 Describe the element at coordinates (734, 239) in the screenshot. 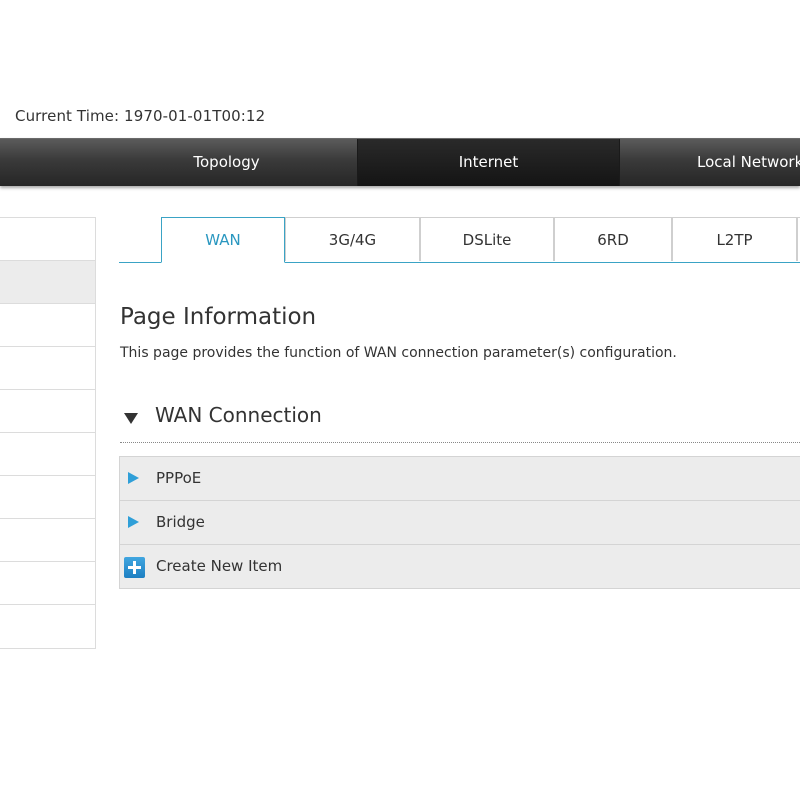

I see `tab-l2tp: L2TP` at that location.